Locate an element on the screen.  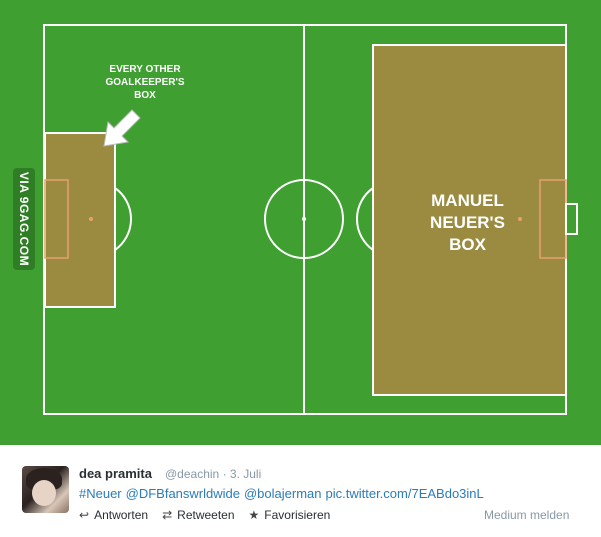
caption-every-other-goalkeeper: EVERY OTHER GOALKEEPER'S BOX is located at coordinates (145, 82).